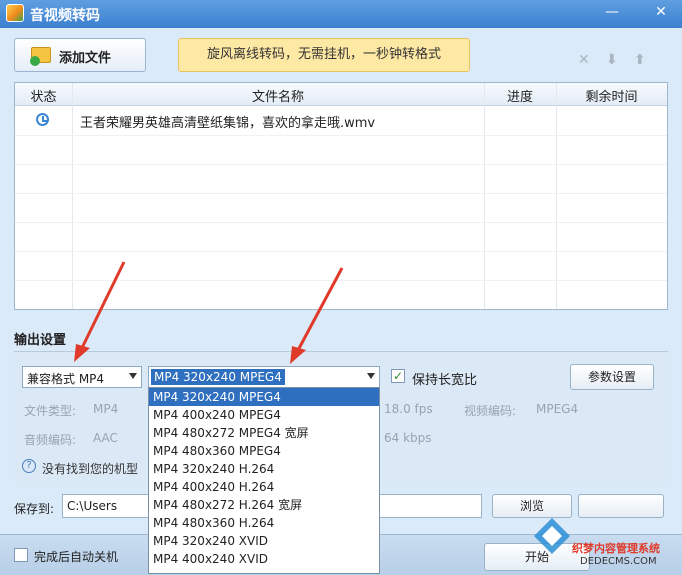 The image size is (682, 575). I want to click on dropdown-option: MP4 480x272 H.264 宽屏, so click(264, 505).